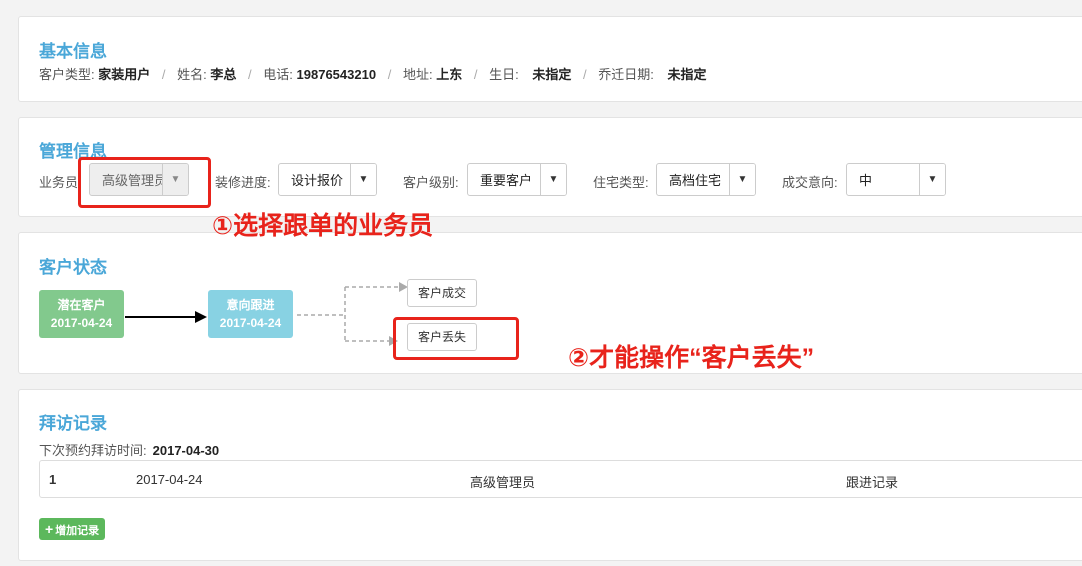 This screenshot has height=566, width=1082. I want to click on add-record-button: + 增加记录, so click(72, 529).